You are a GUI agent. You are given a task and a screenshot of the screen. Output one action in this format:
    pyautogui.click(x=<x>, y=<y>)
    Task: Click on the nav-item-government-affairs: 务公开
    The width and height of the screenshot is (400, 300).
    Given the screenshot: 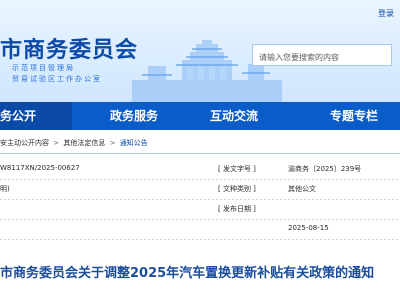 What is the action you would take?
    pyautogui.click(x=36, y=116)
    